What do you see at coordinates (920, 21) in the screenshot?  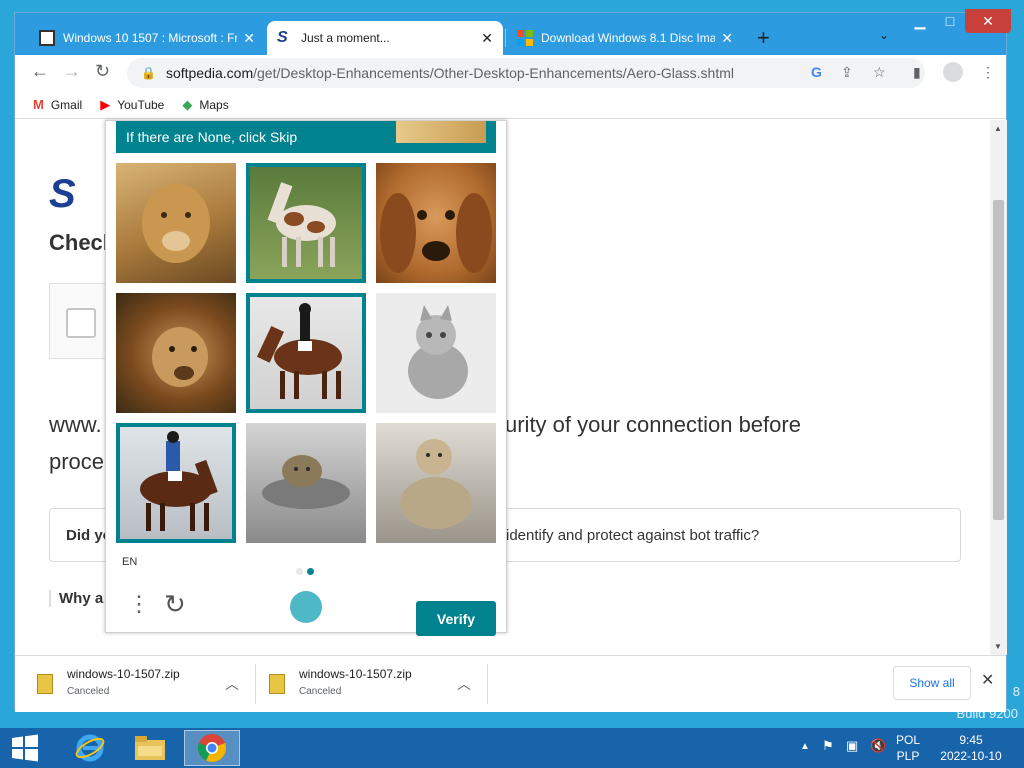 I see `minimize-button: ▁` at bounding box center [920, 21].